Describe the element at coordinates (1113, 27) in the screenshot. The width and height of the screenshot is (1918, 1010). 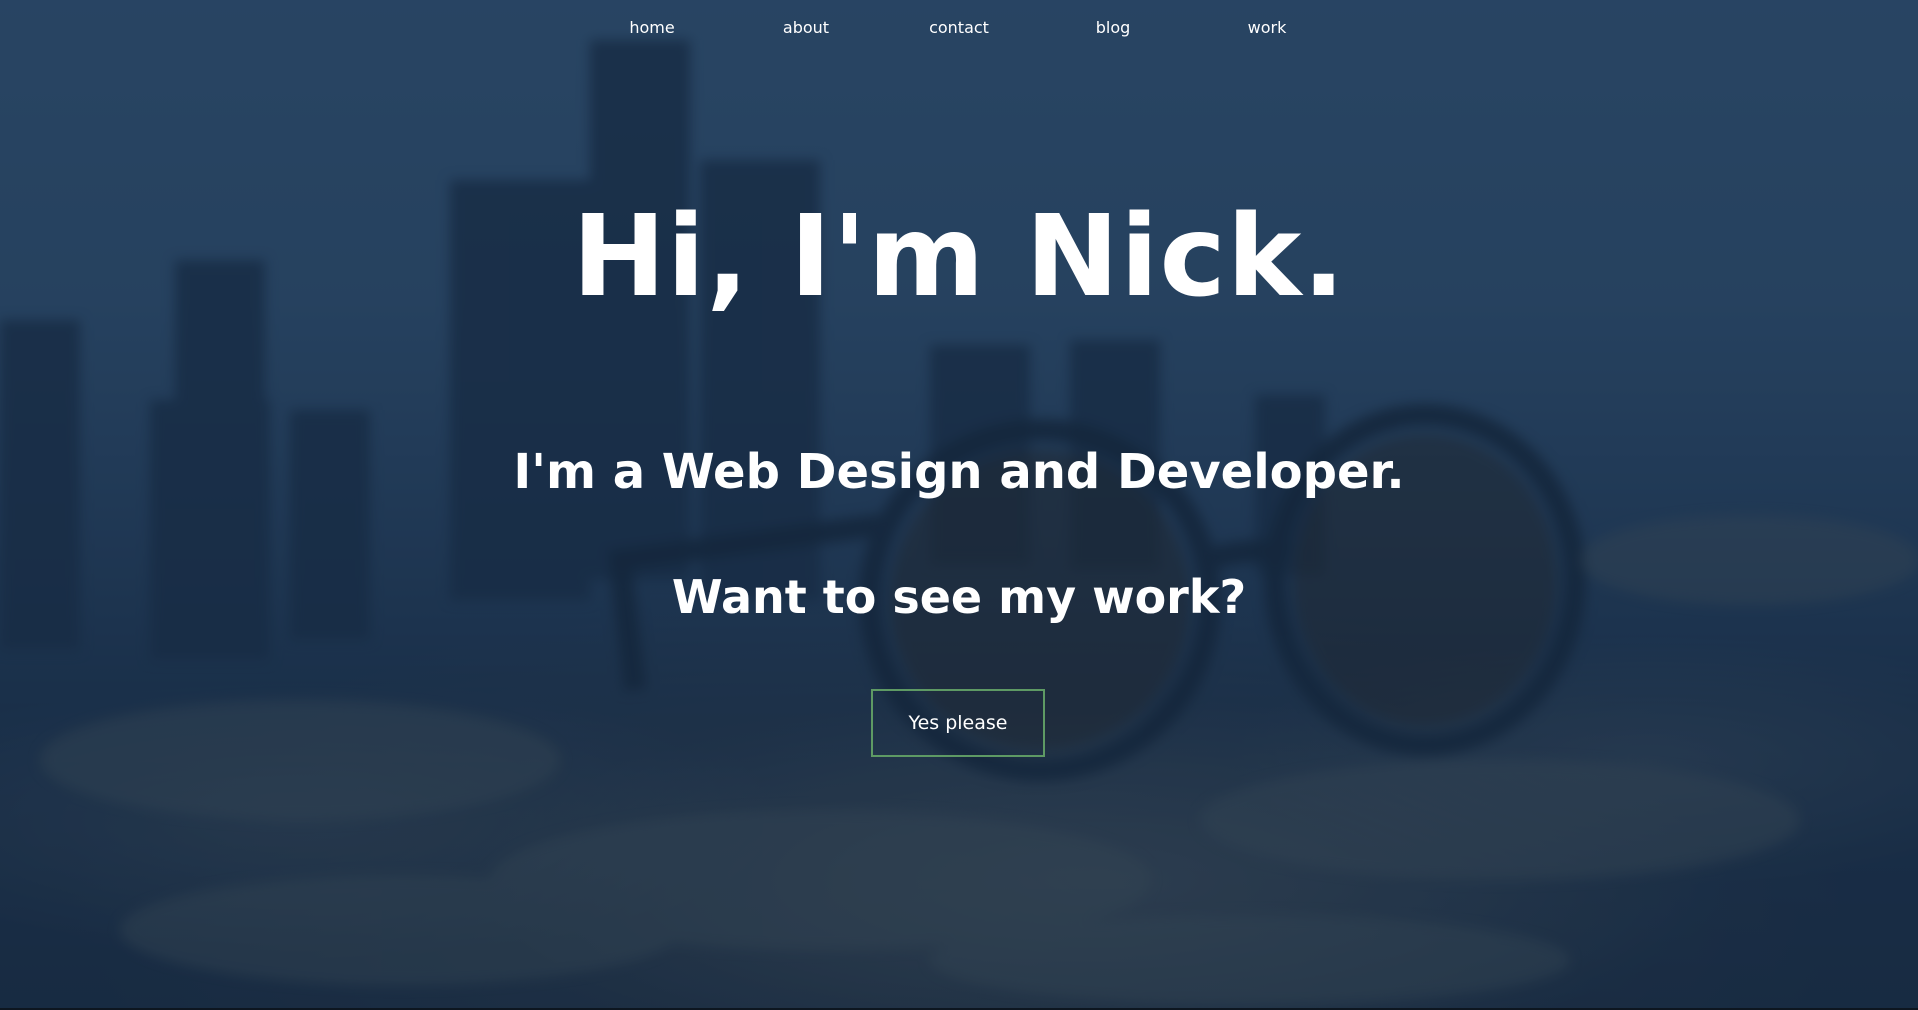
I see `nav-item-blog: blog` at that location.